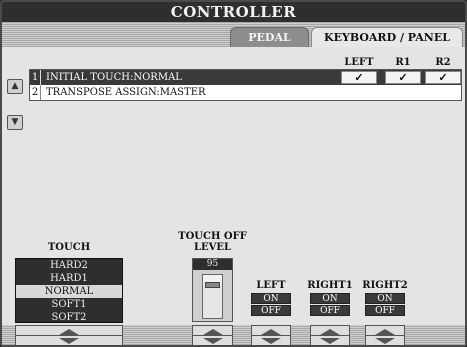 This screenshot has height=347, width=467. I want to click on touch-selector: HARD2 HARD1 NORMAL SOFT1 SOFT2, so click(69, 290).